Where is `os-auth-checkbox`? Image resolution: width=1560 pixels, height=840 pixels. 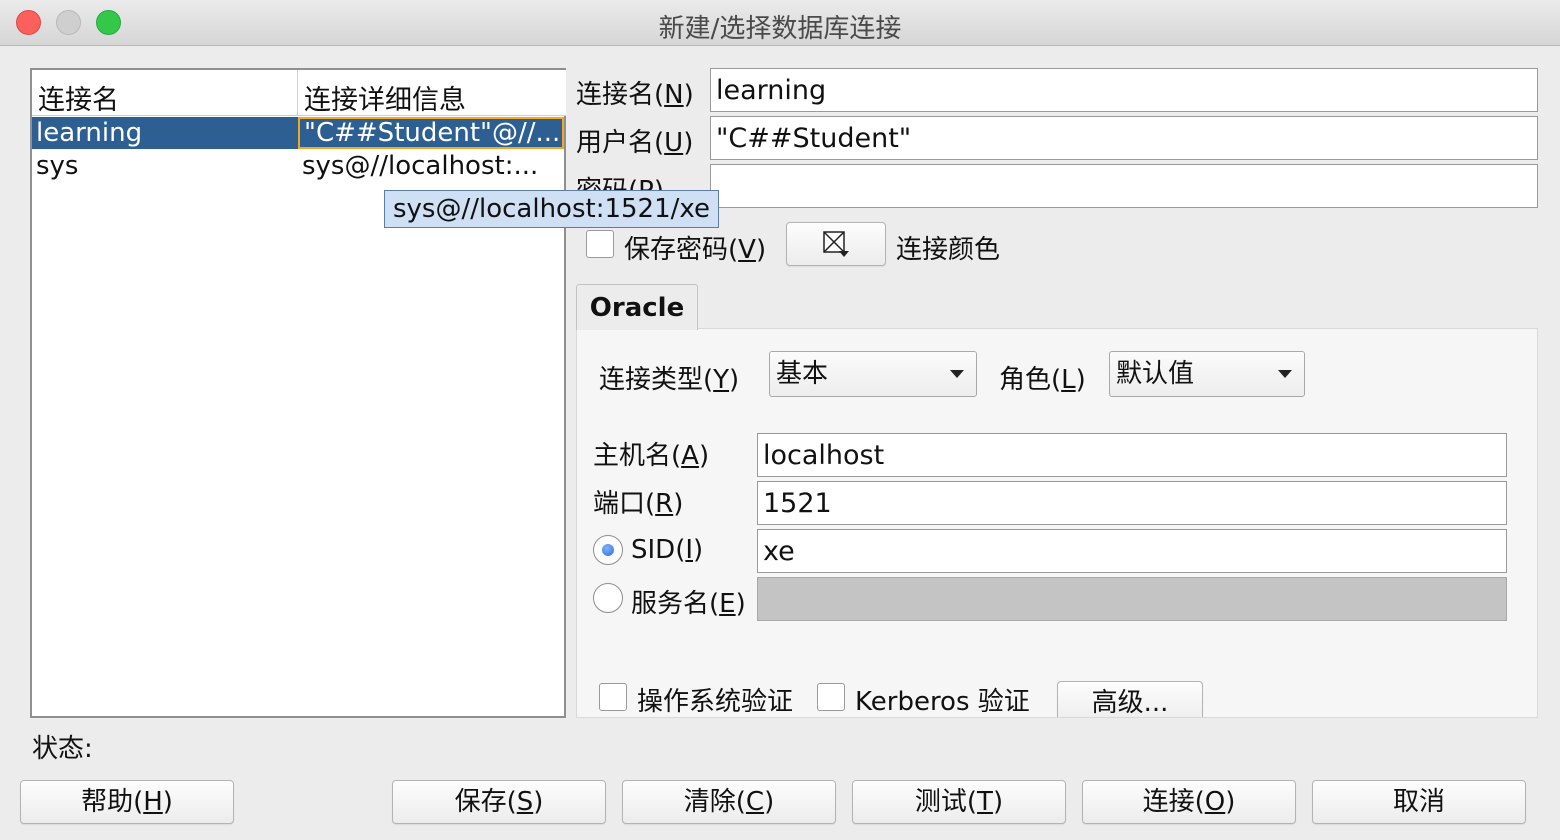 os-auth-checkbox is located at coordinates (613, 697).